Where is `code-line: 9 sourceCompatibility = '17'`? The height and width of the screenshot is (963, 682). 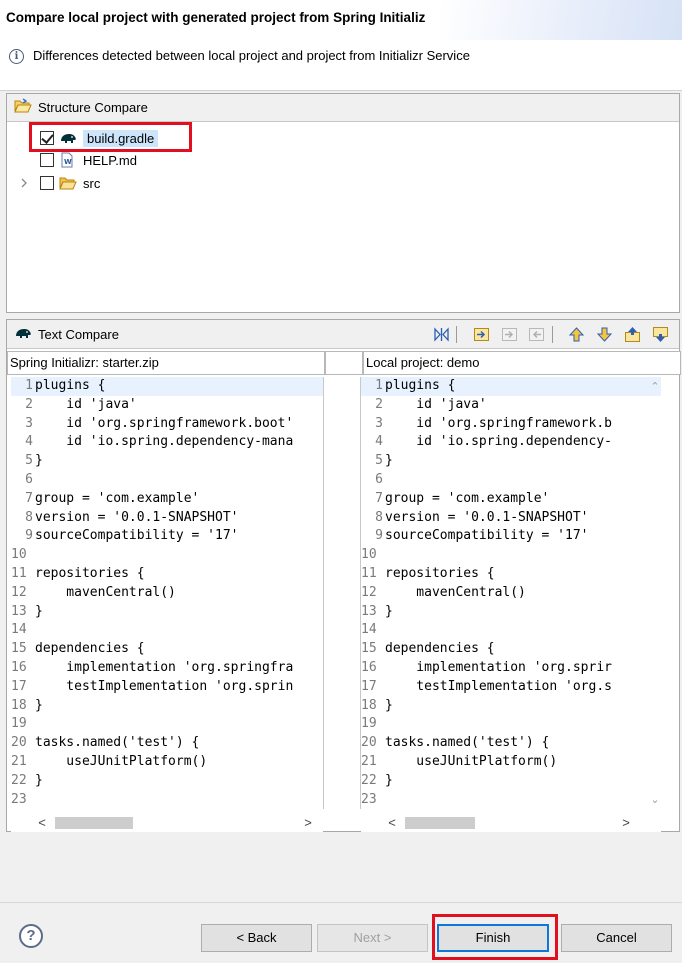 code-line: 9 sourceCompatibility = '17' is located at coordinates (475, 536).